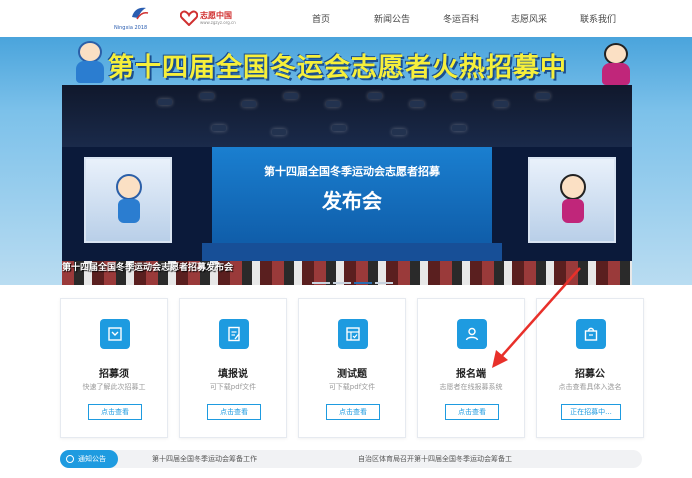 The width and height of the screenshot is (692, 478). Describe the element at coordinates (174, 18) in the screenshot. I see `logo-group: Ningxia 2018 志愿中国 www.zgzyz.org.cn` at that location.